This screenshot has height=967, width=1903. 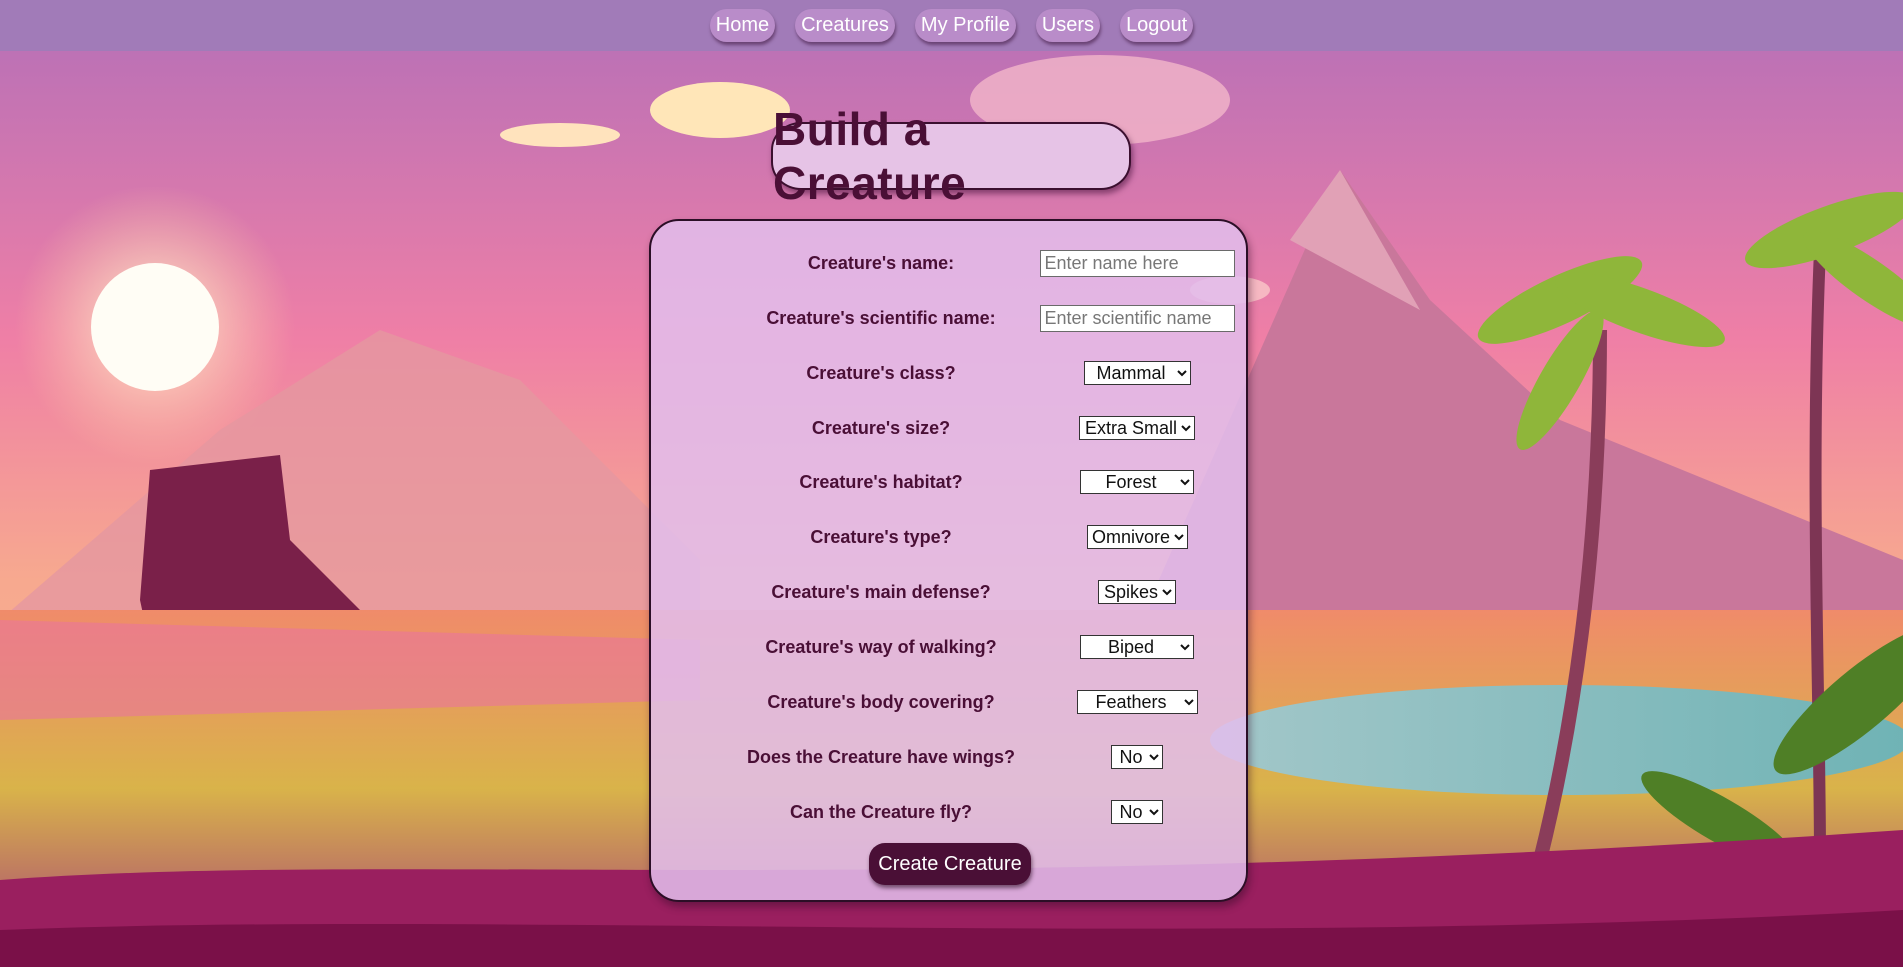 I want to click on walking-select: Biped, so click(x=1137, y=647).